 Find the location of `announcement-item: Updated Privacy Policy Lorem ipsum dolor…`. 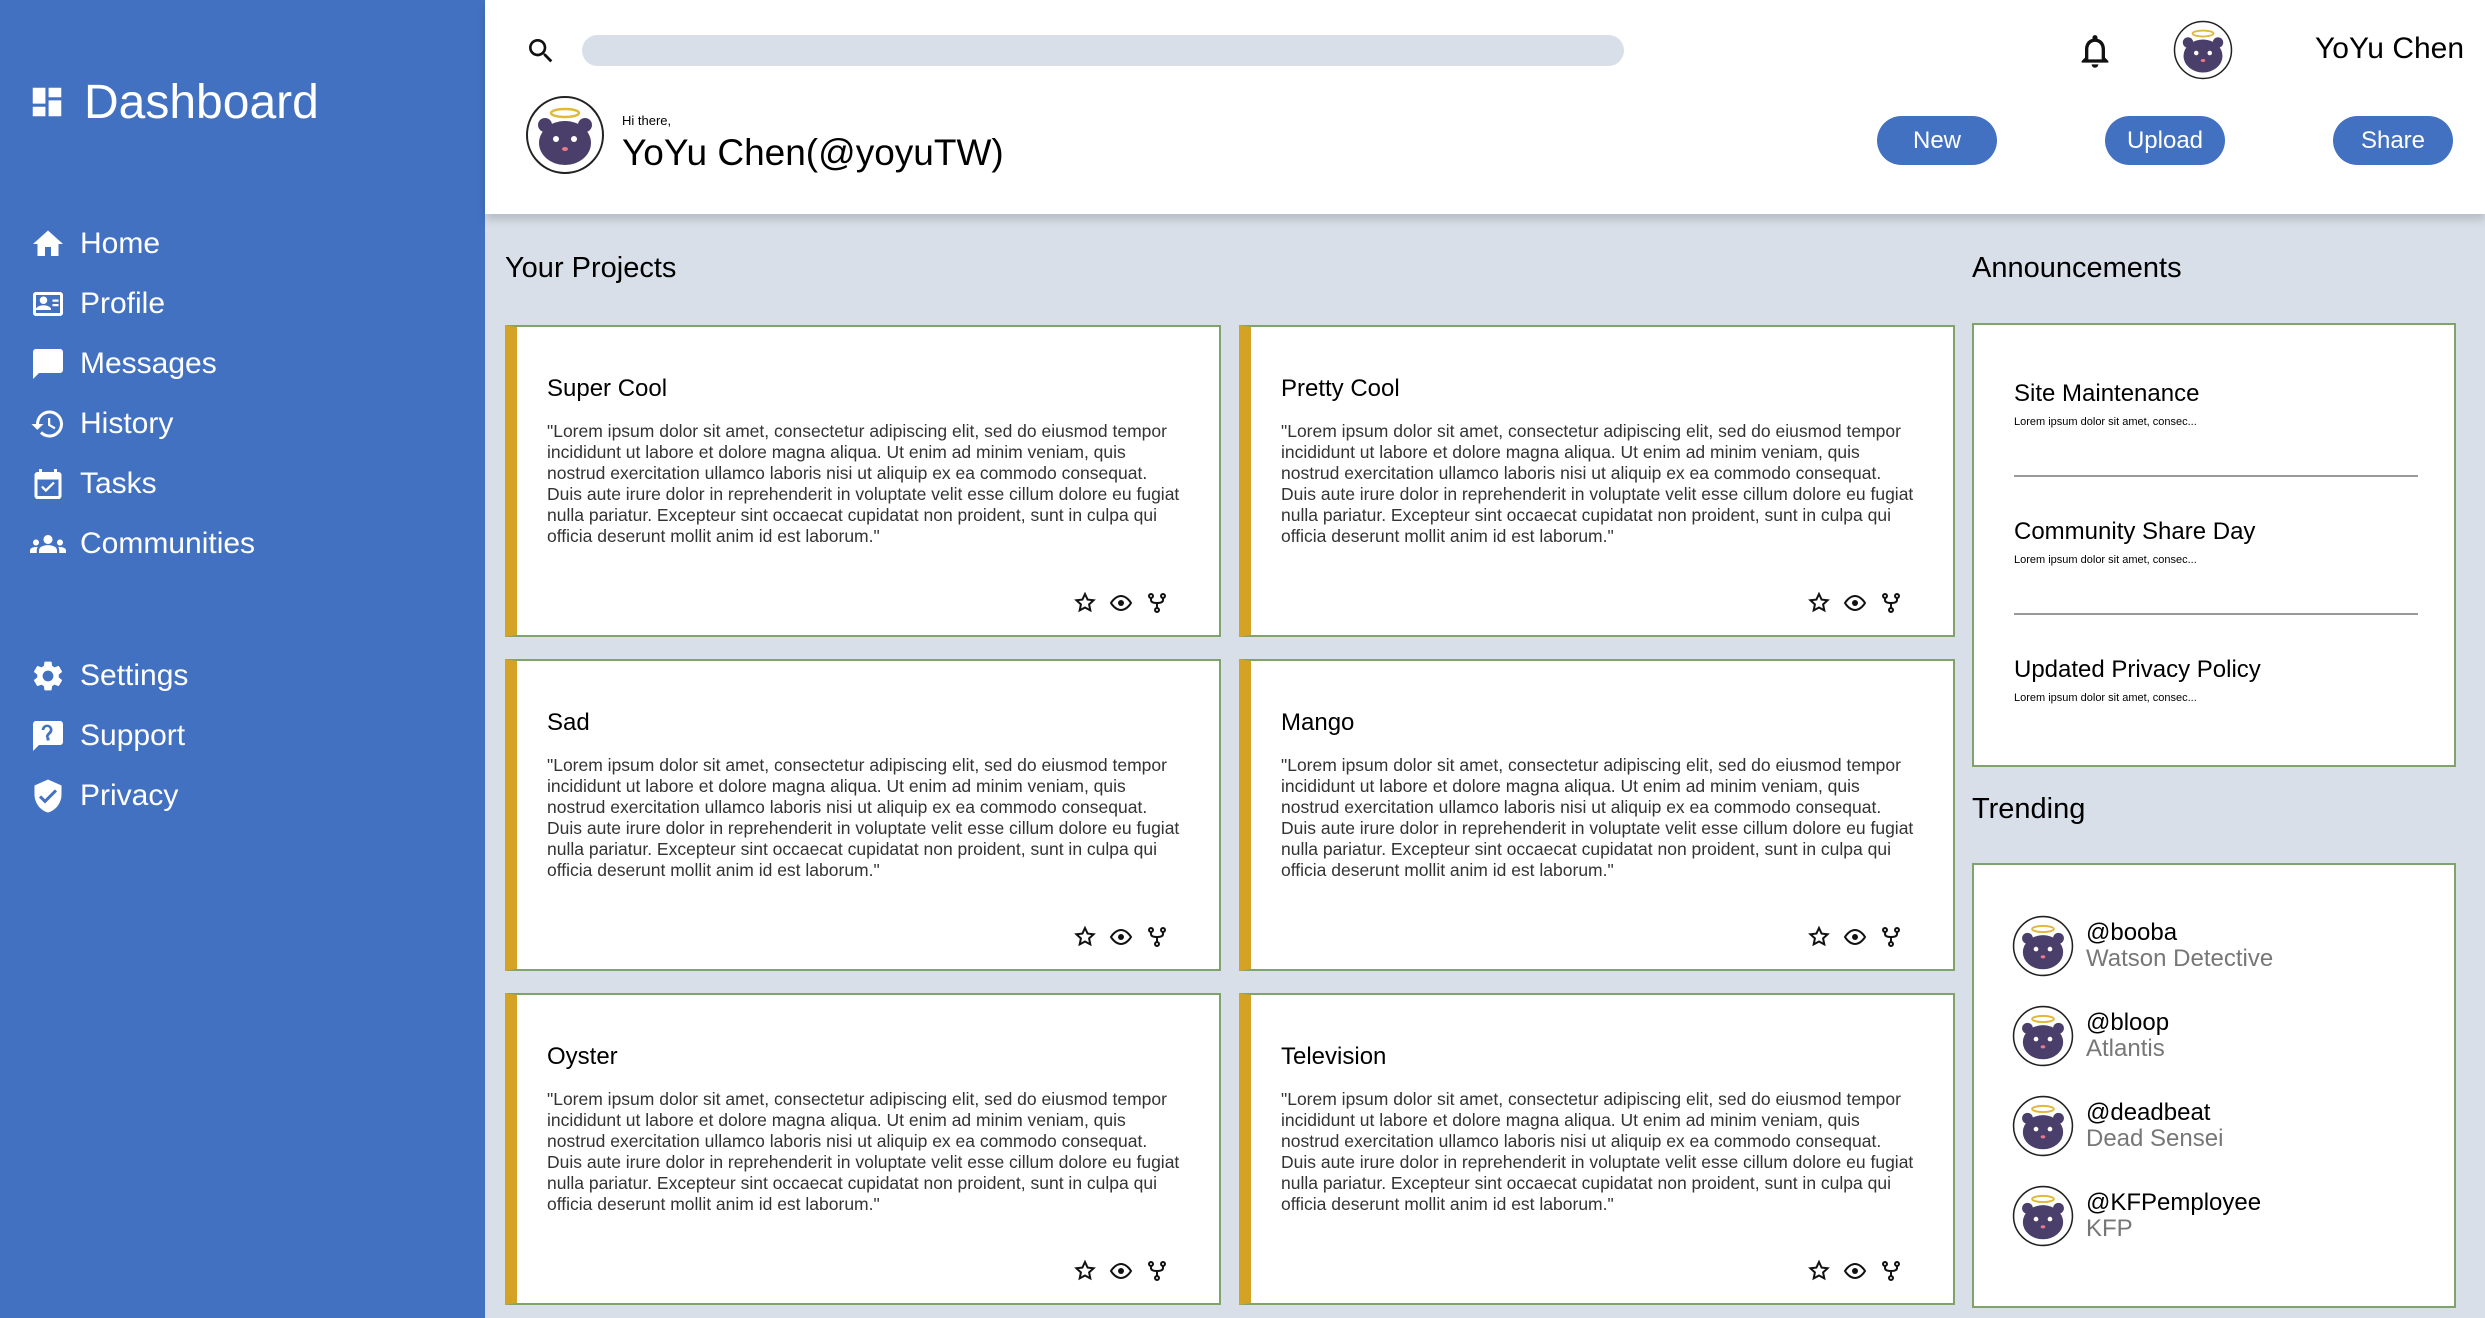

announcement-item: Updated Privacy Policy Lorem ipsum dolor… is located at coordinates (2216, 680).